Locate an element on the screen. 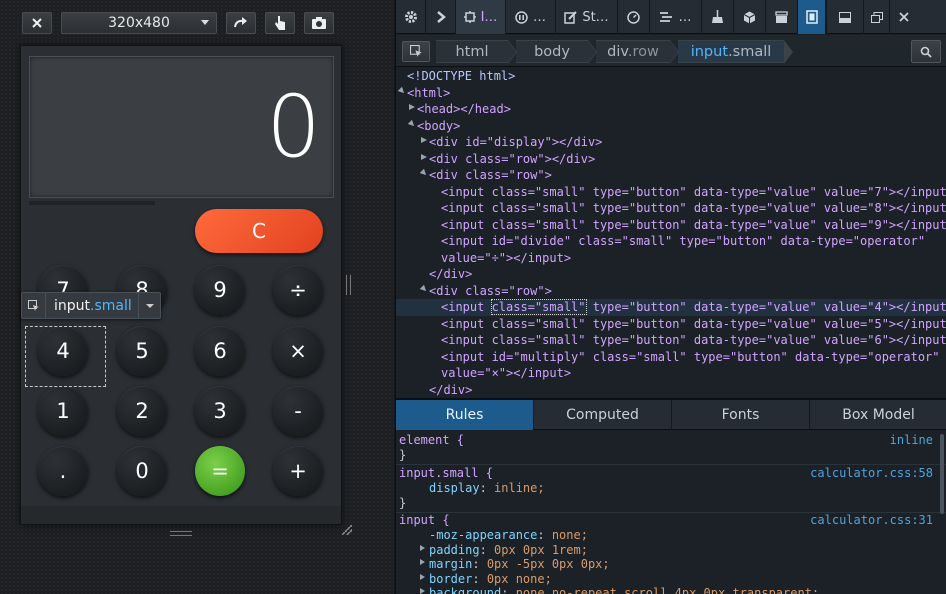 The height and width of the screenshot is (594, 946). touch-button is located at coordinates (280, 23).